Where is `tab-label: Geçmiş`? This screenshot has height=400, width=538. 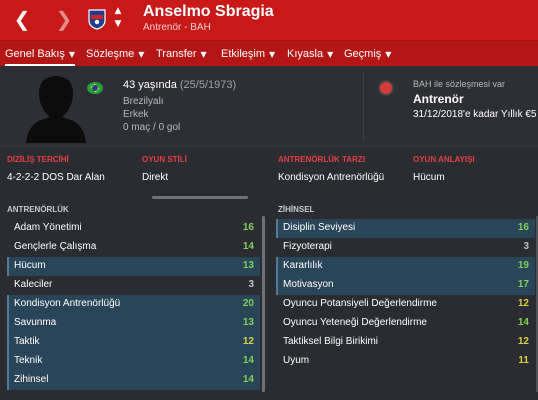
tab-label: Geçmiş is located at coordinates (363, 54).